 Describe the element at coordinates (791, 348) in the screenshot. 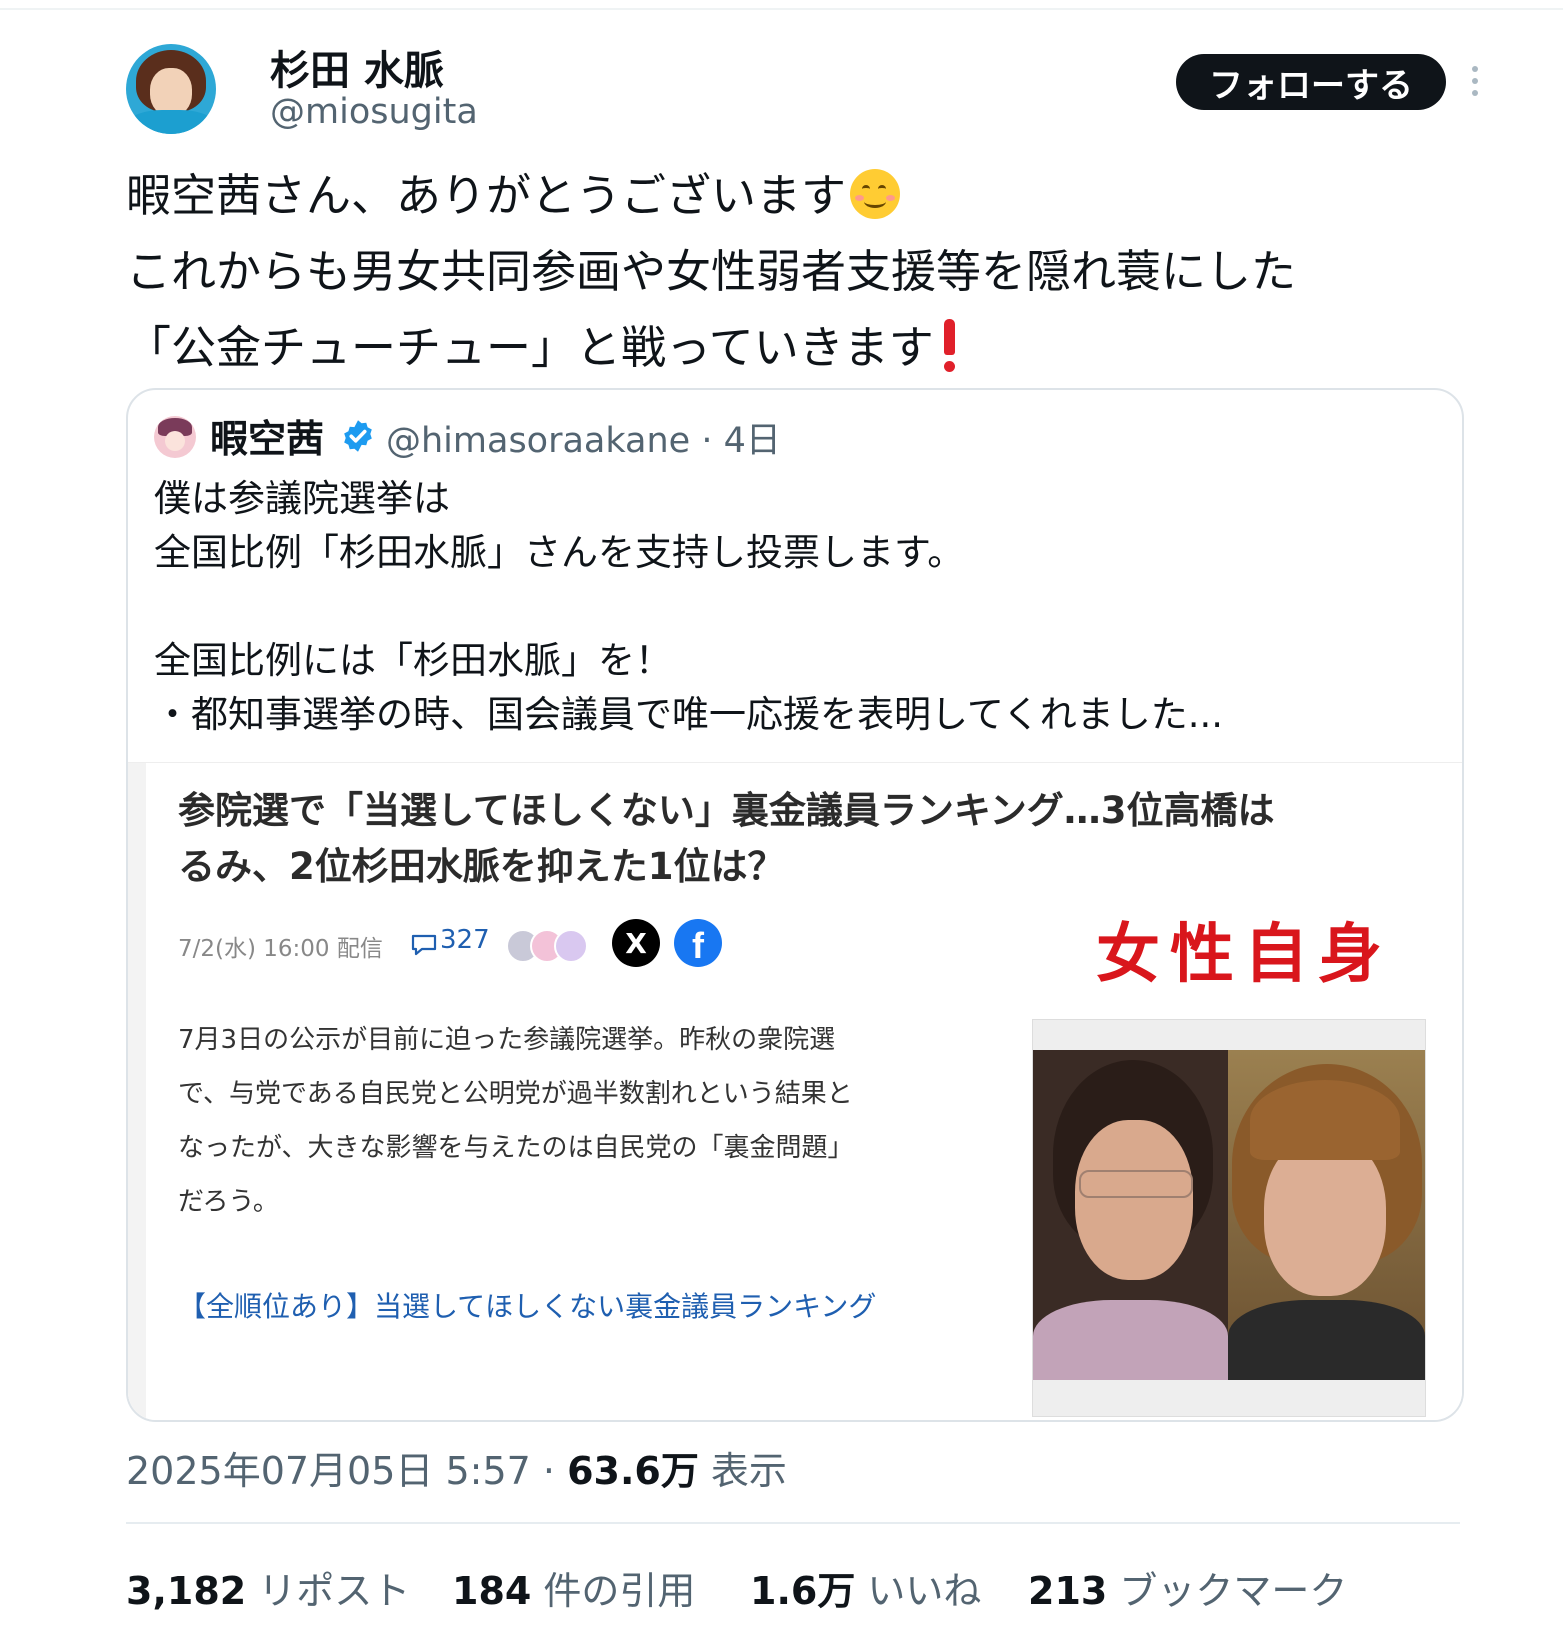

I see `tweet-line: 「公金チューチュー」と戦っていきます` at that location.